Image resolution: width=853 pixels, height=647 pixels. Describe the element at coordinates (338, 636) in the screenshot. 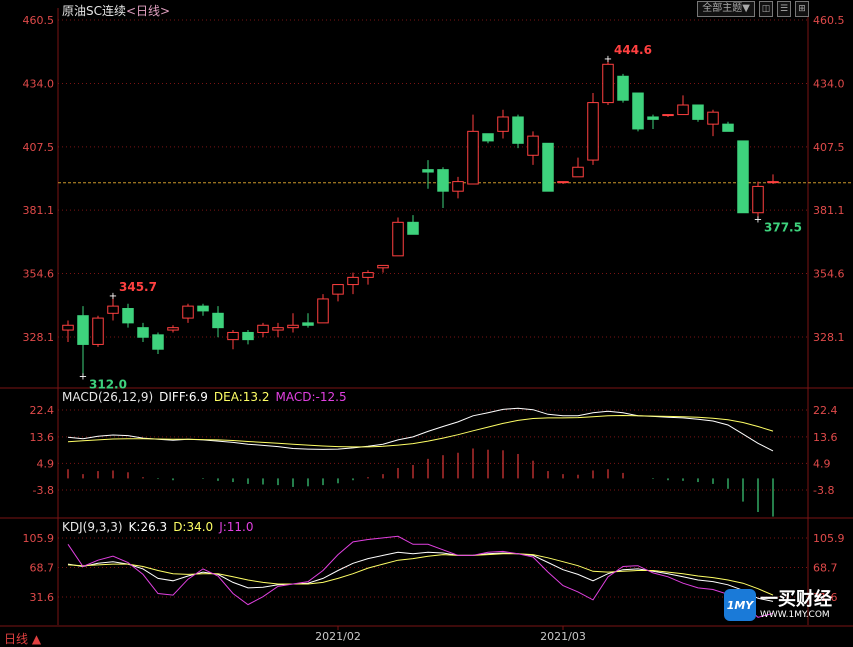

I see `x-tick-label: 2021/02` at that location.